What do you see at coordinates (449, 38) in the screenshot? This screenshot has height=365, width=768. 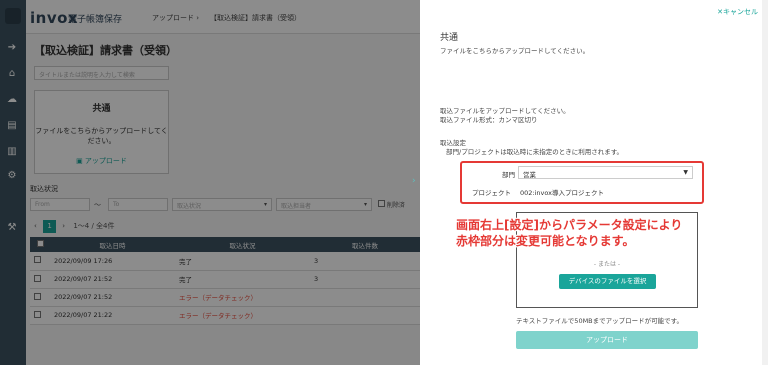 I see `panel-title: 共通` at bounding box center [449, 38].